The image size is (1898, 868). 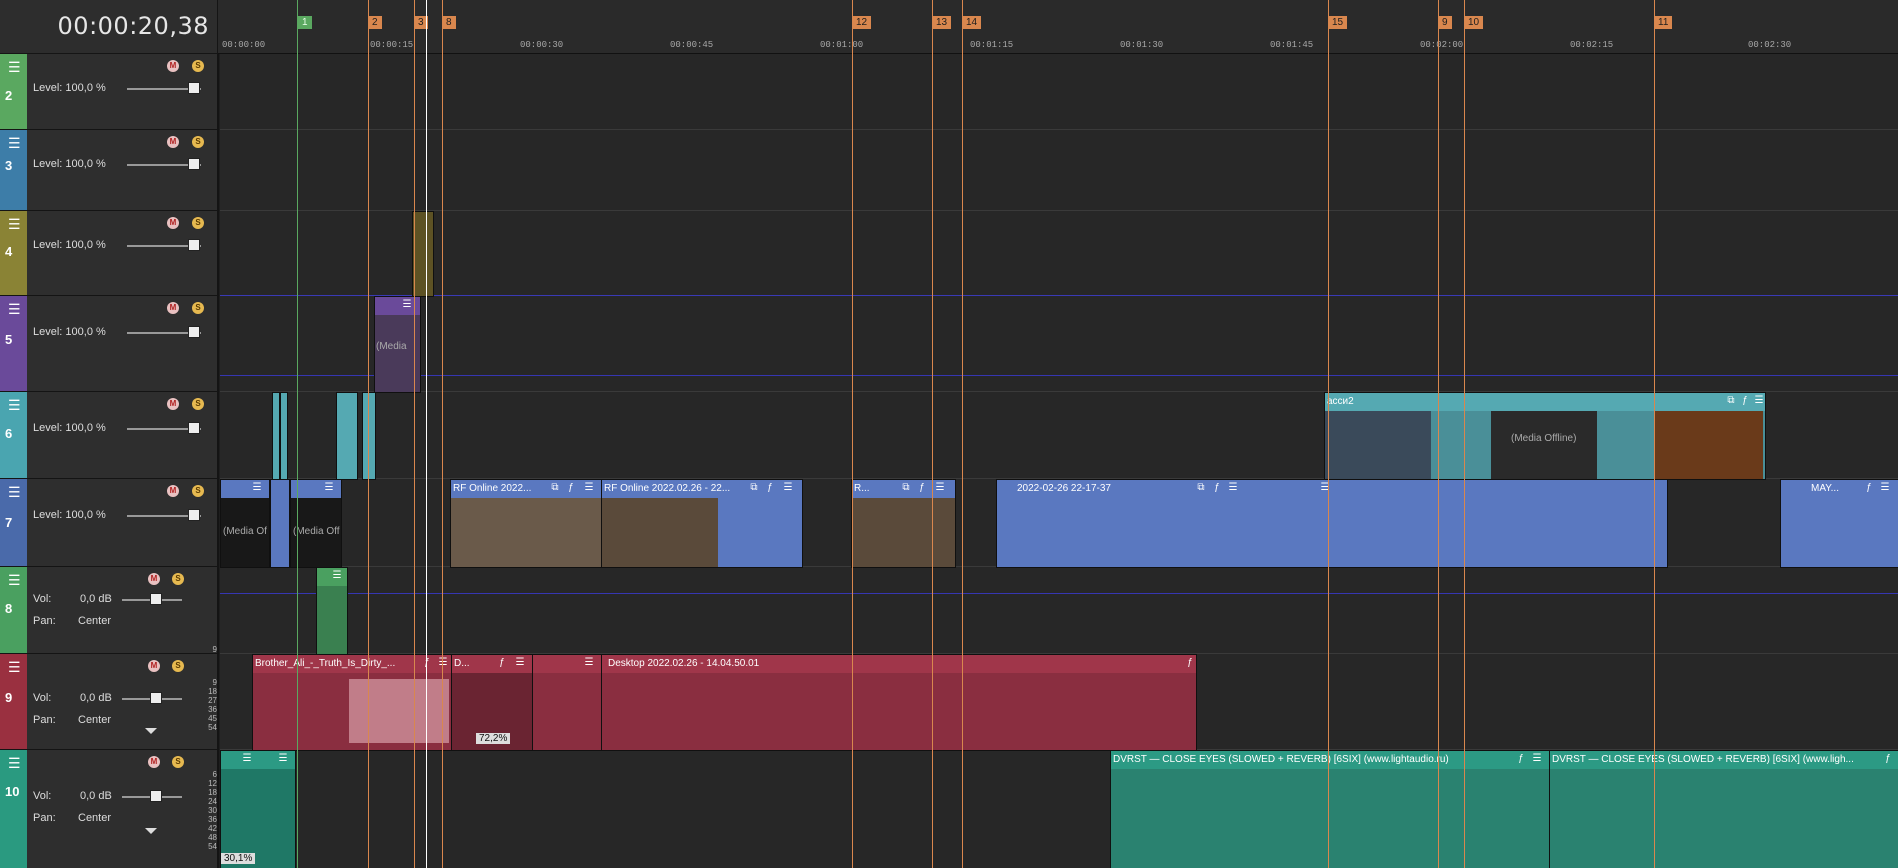 What do you see at coordinates (108, 253) in the screenshot?
I see `track-header-4: ☰ 4 M S Level: 100,0 %` at bounding box center [108, 253].